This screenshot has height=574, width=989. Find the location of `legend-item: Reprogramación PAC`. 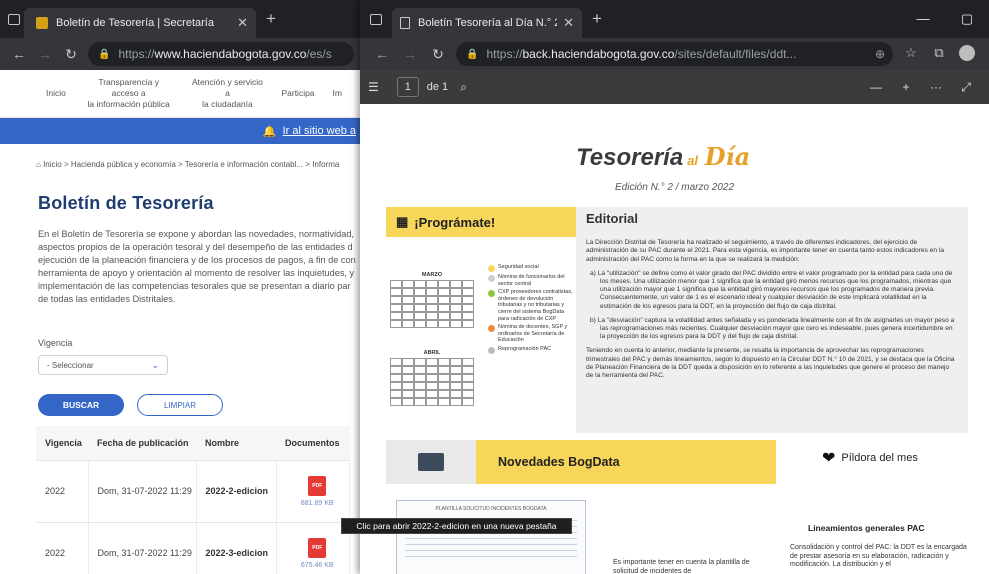

legend-item: Reprogramación PAC is located at coordinates (531, 350).